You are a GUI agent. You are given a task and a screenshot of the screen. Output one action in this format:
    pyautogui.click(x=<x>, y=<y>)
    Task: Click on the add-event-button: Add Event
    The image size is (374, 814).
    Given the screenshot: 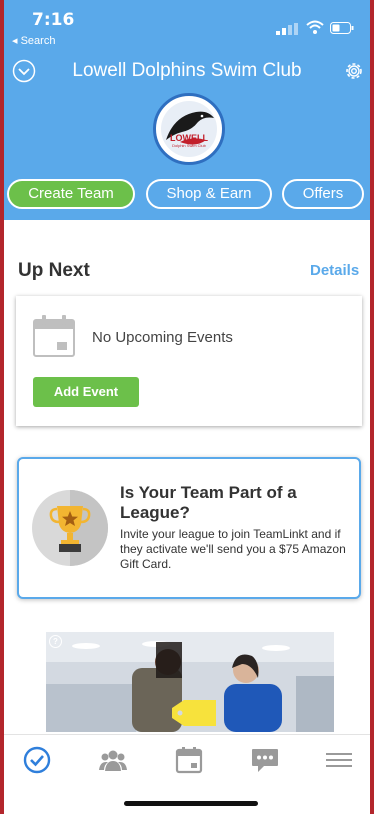 What is the action you would take?
    pyautogui.click(x=86, y=392)
    